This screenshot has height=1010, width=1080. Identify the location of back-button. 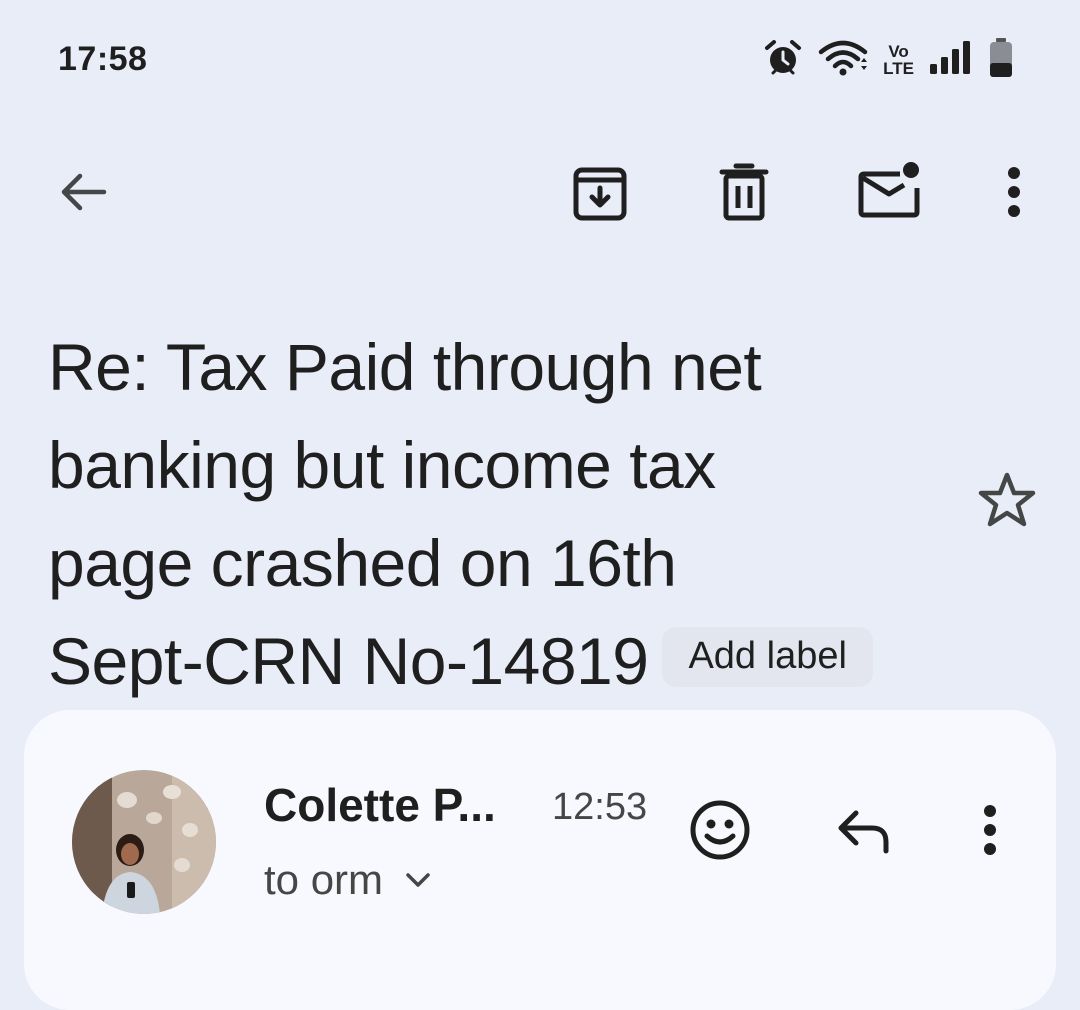
(82, 192).